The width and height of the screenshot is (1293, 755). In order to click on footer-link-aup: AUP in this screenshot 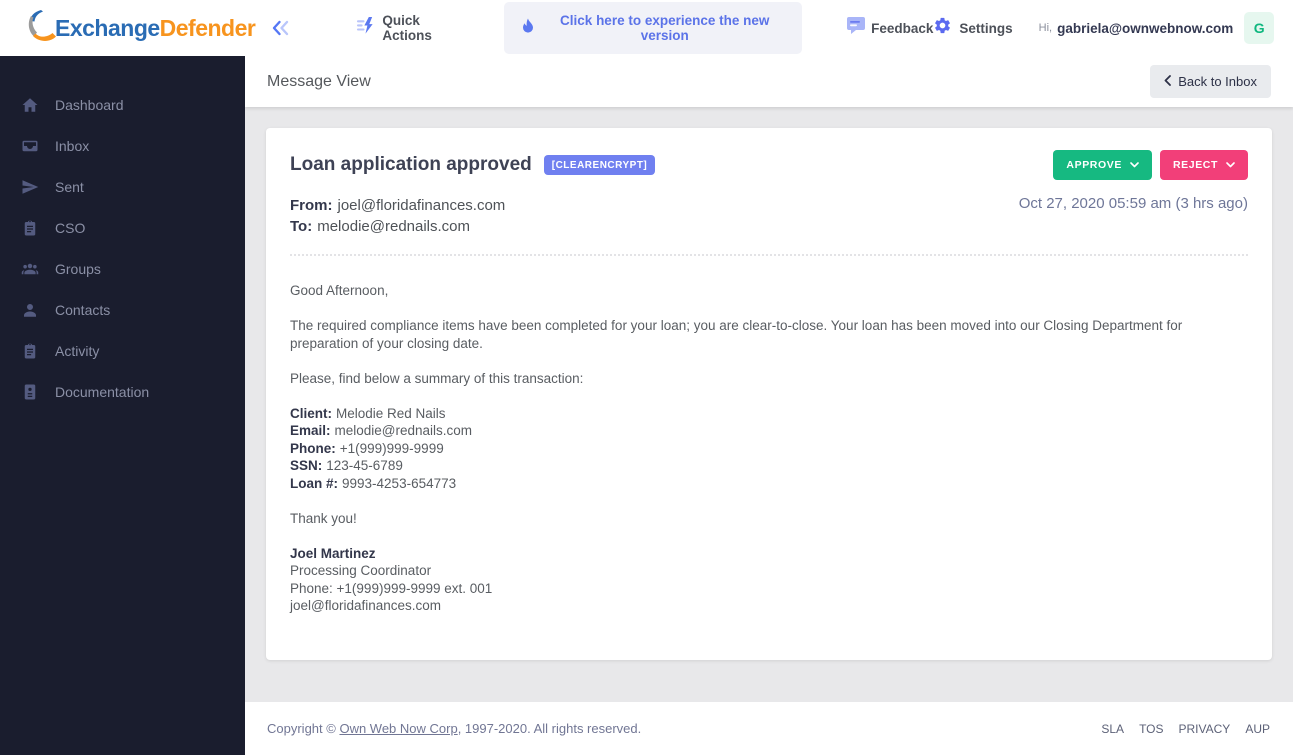, I will do `click(1257, 729)`.